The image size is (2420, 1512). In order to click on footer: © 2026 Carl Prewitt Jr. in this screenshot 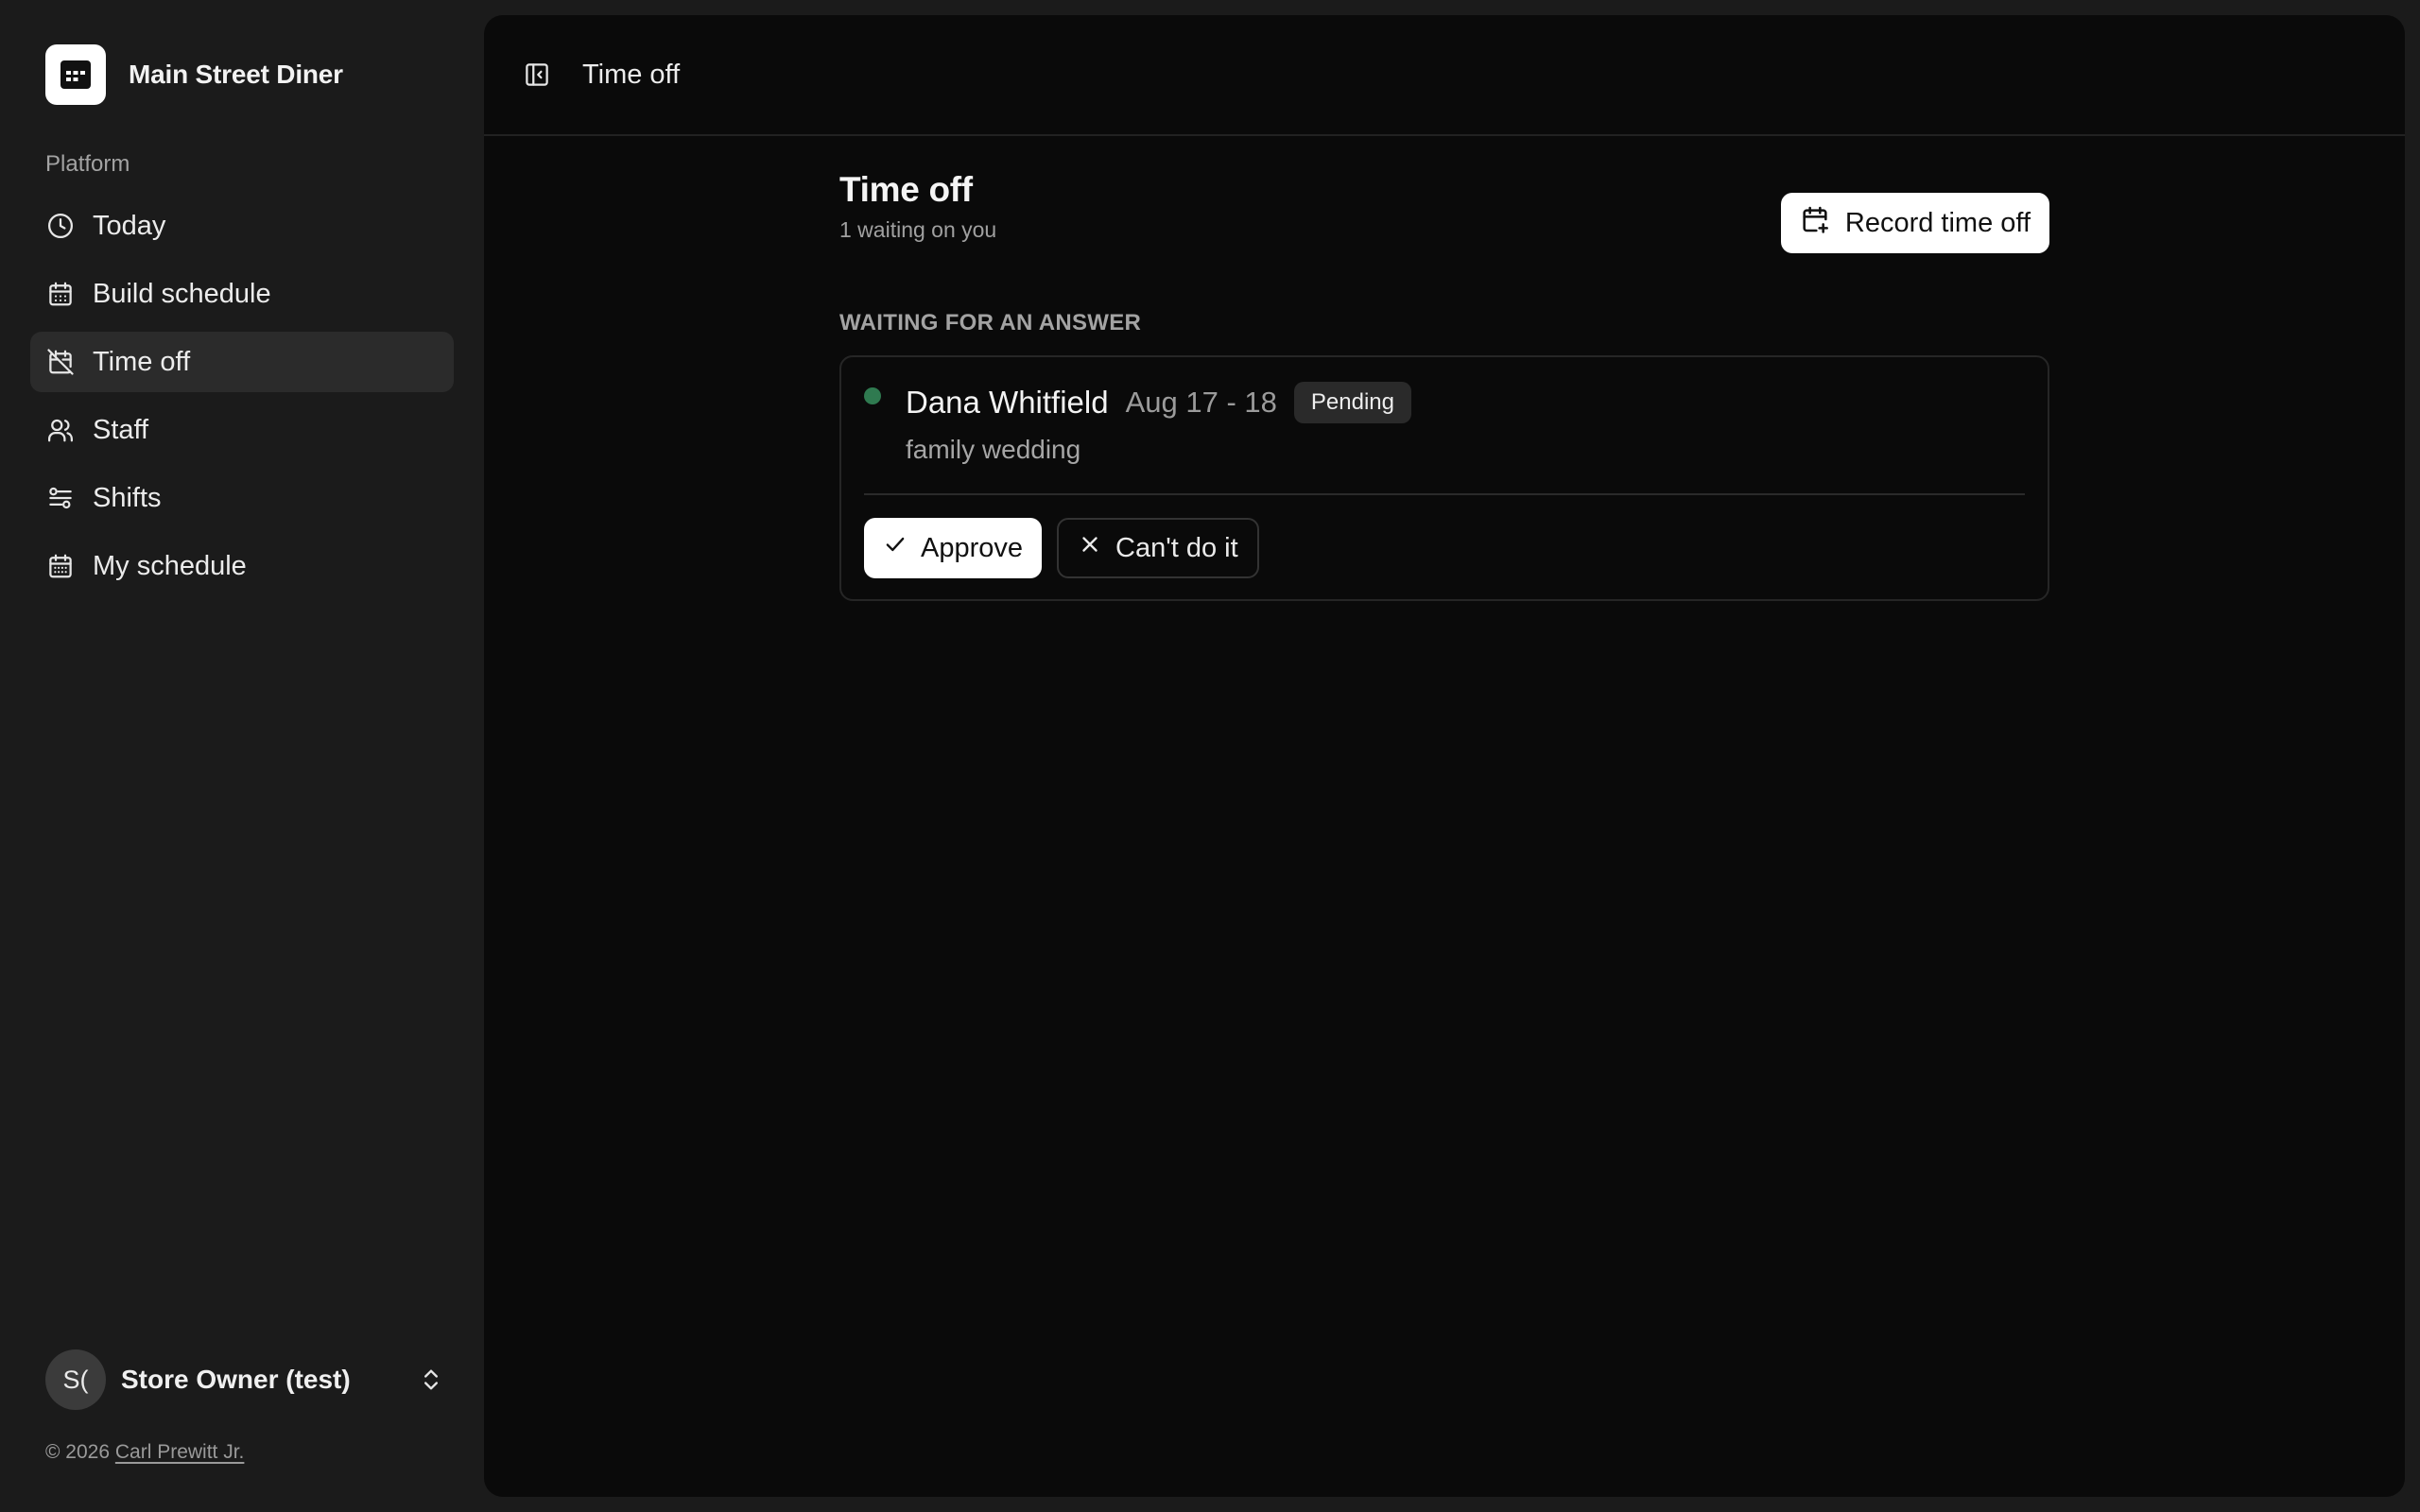, I will do `click(145, 1452)`.